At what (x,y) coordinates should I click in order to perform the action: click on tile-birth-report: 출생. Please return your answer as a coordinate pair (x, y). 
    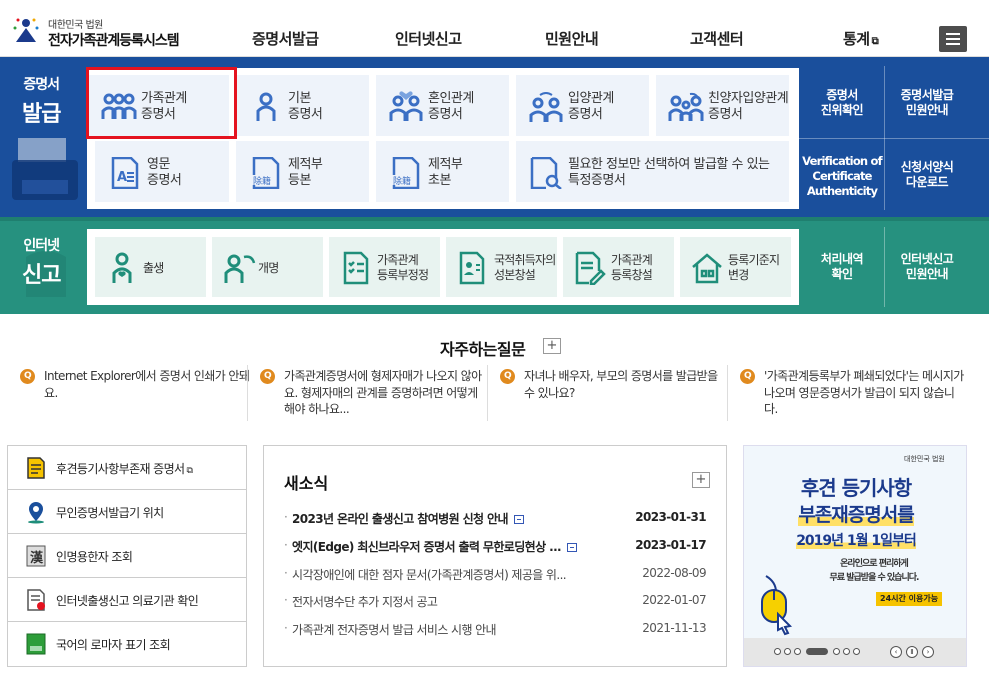
    Looking at the image, I should click on (150, 267).